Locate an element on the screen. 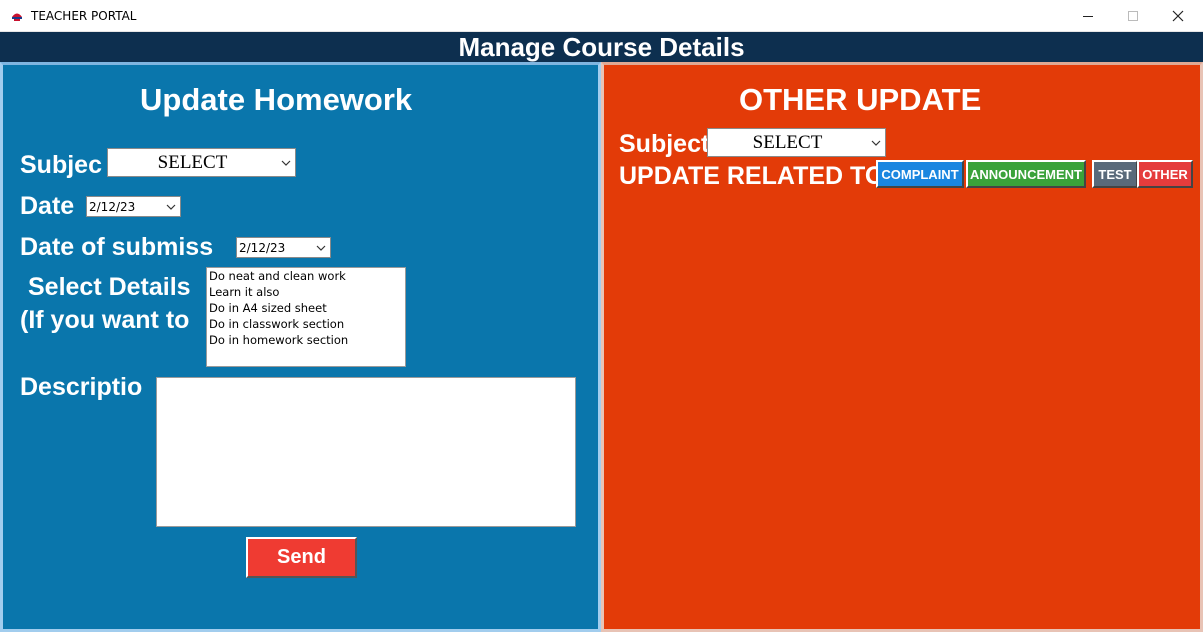 Image resolution: width=1203 pixels, height=632 pixels. minimize-button is located at coordinates (1088, 16).